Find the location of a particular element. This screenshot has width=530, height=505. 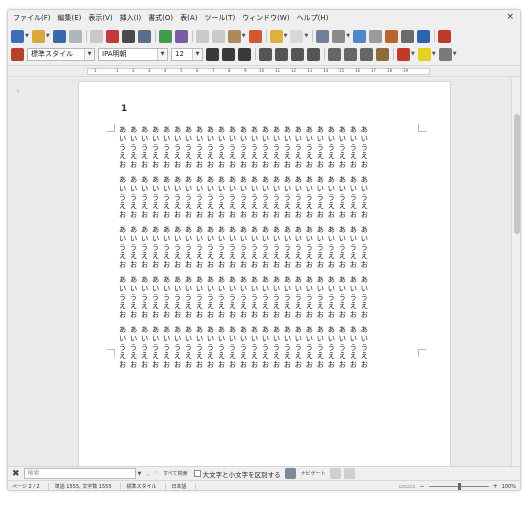

spellcheck-icon is located at coordinates (165, 36).